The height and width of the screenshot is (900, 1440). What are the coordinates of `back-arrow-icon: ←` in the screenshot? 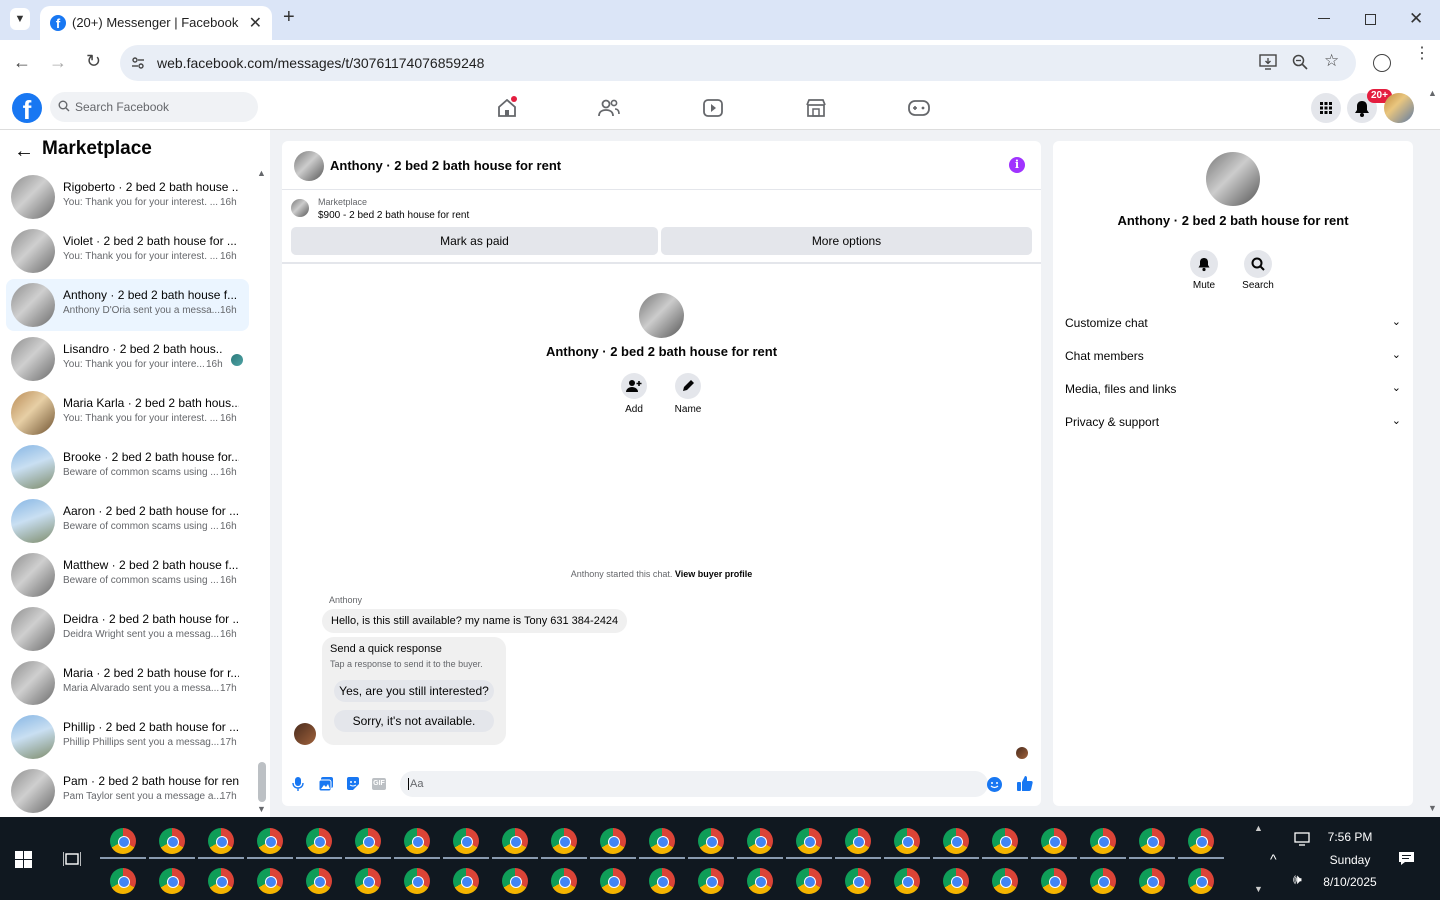 It's located at (24, 151).